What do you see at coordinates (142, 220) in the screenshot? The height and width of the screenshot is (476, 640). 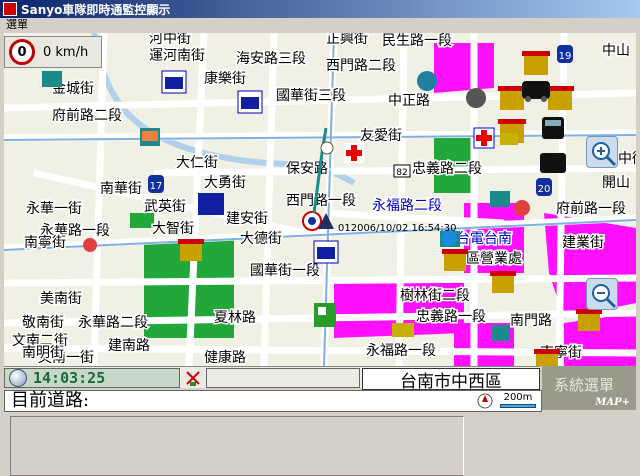 I see `park-area` at bounding box center [142, 220].